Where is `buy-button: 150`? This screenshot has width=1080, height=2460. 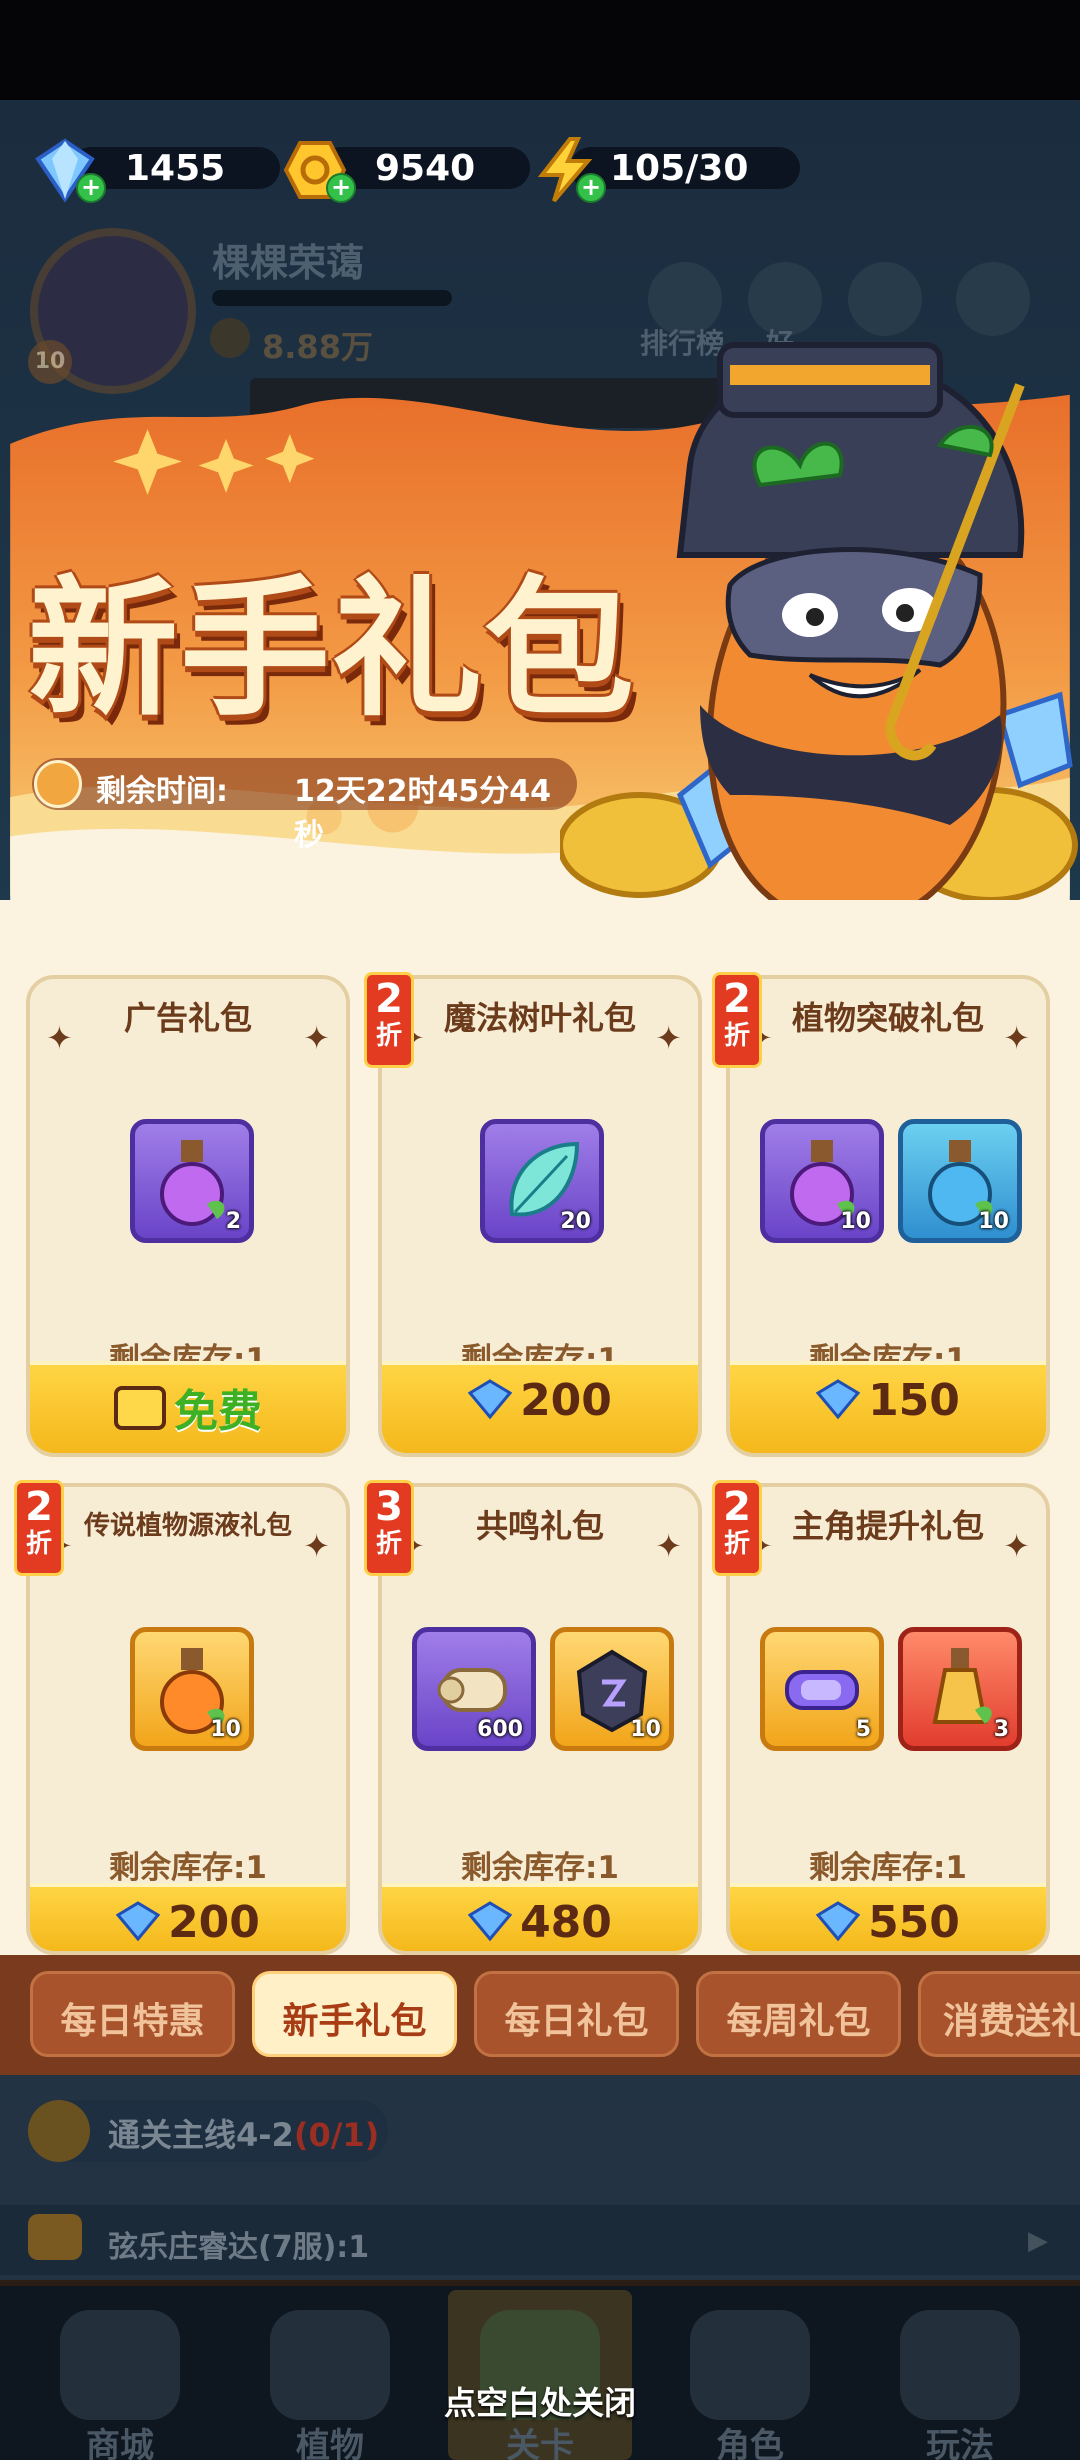 buy-button: 150 is located at coordinates (888, 1407).